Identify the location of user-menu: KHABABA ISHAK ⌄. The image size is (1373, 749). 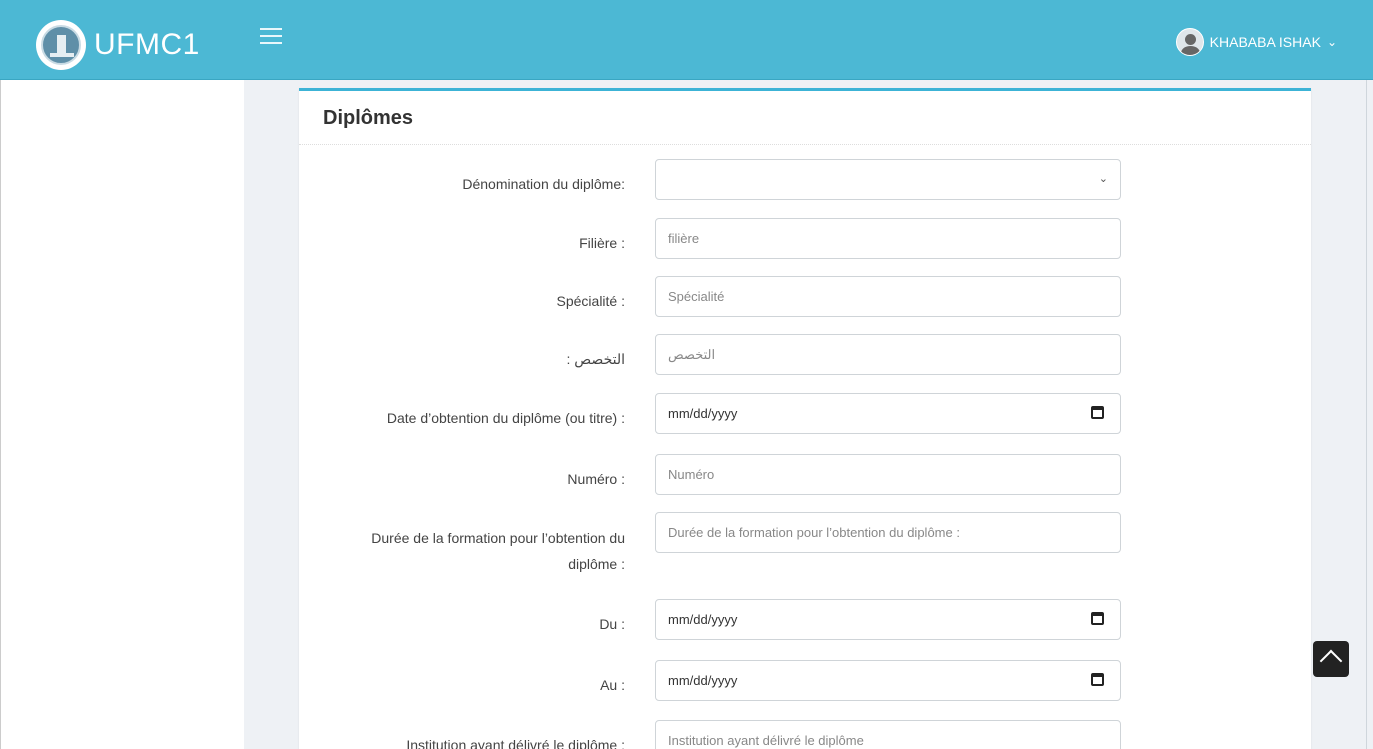
(1256, 42).